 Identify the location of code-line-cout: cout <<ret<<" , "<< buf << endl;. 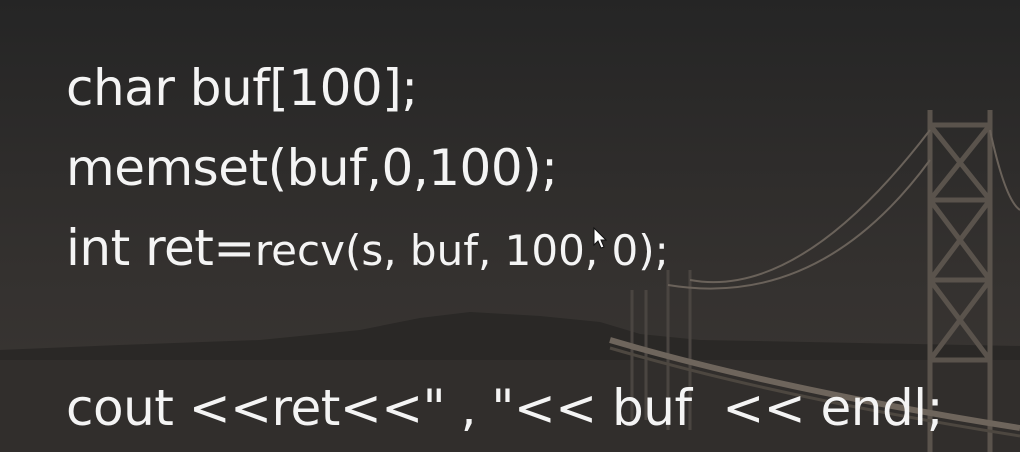
(504, 408).